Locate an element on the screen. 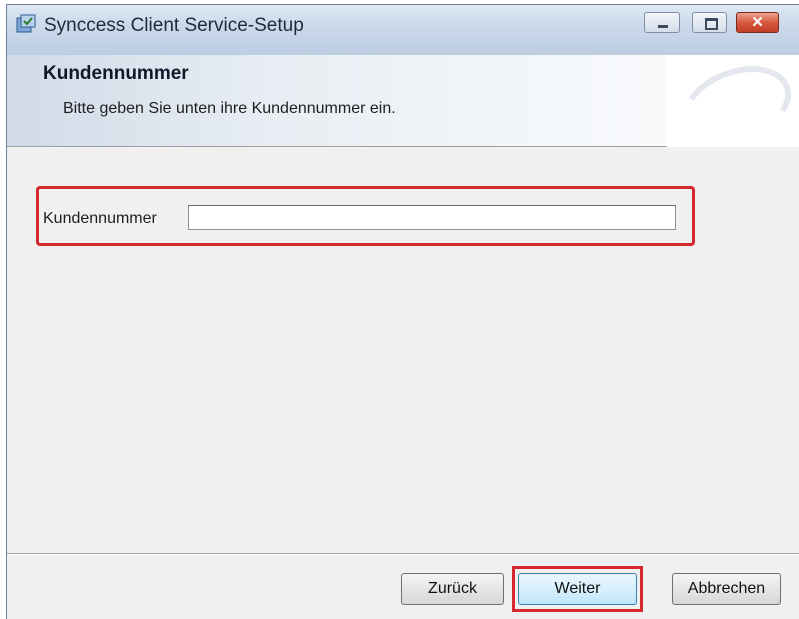 Image resolution: width=799 pixels, height=619 pixels. installer-icon is located at coordinates (26, 23).